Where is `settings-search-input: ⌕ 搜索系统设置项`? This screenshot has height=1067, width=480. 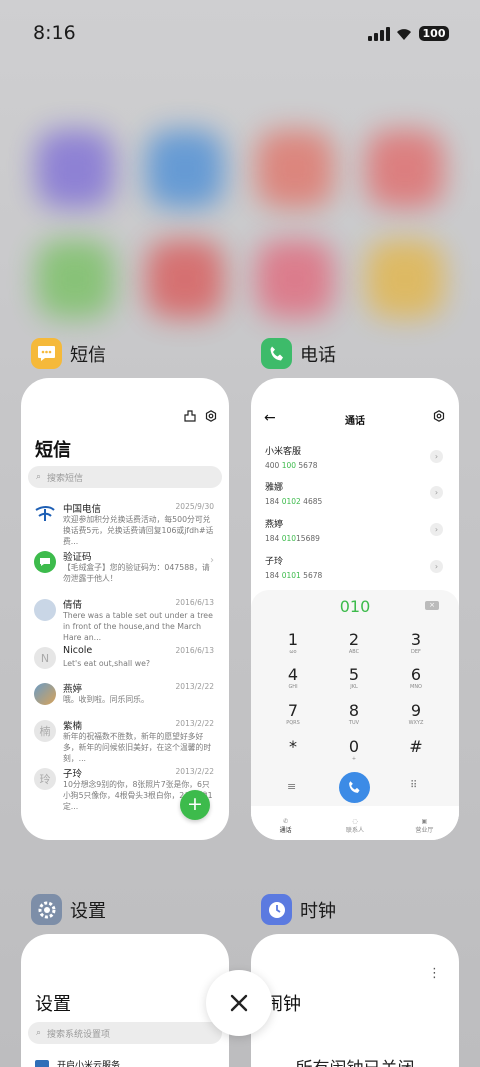
settings-search-input: ⌕ 搜索系统设置项 is located at coordinates (125, 1033).